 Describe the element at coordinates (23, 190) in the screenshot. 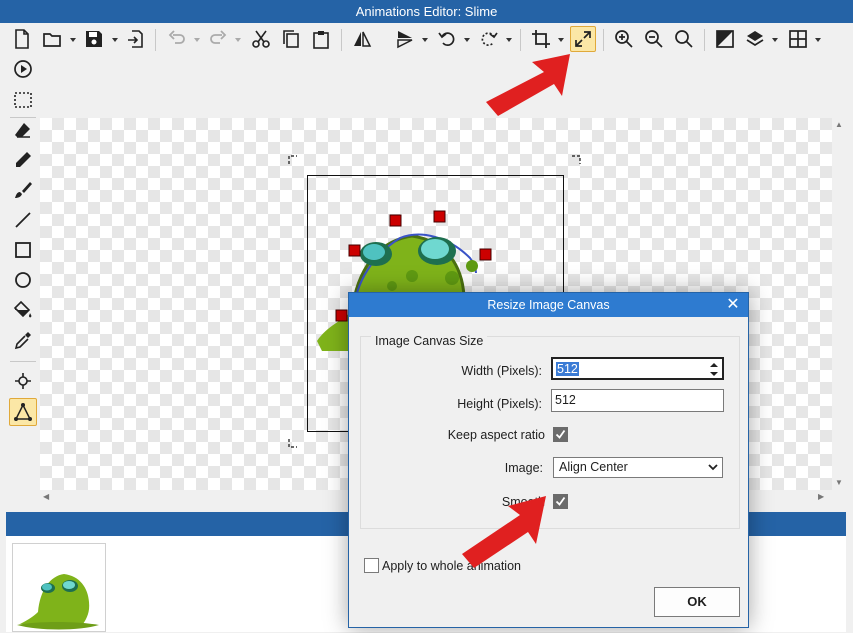

I see `brush-icon` at that location.